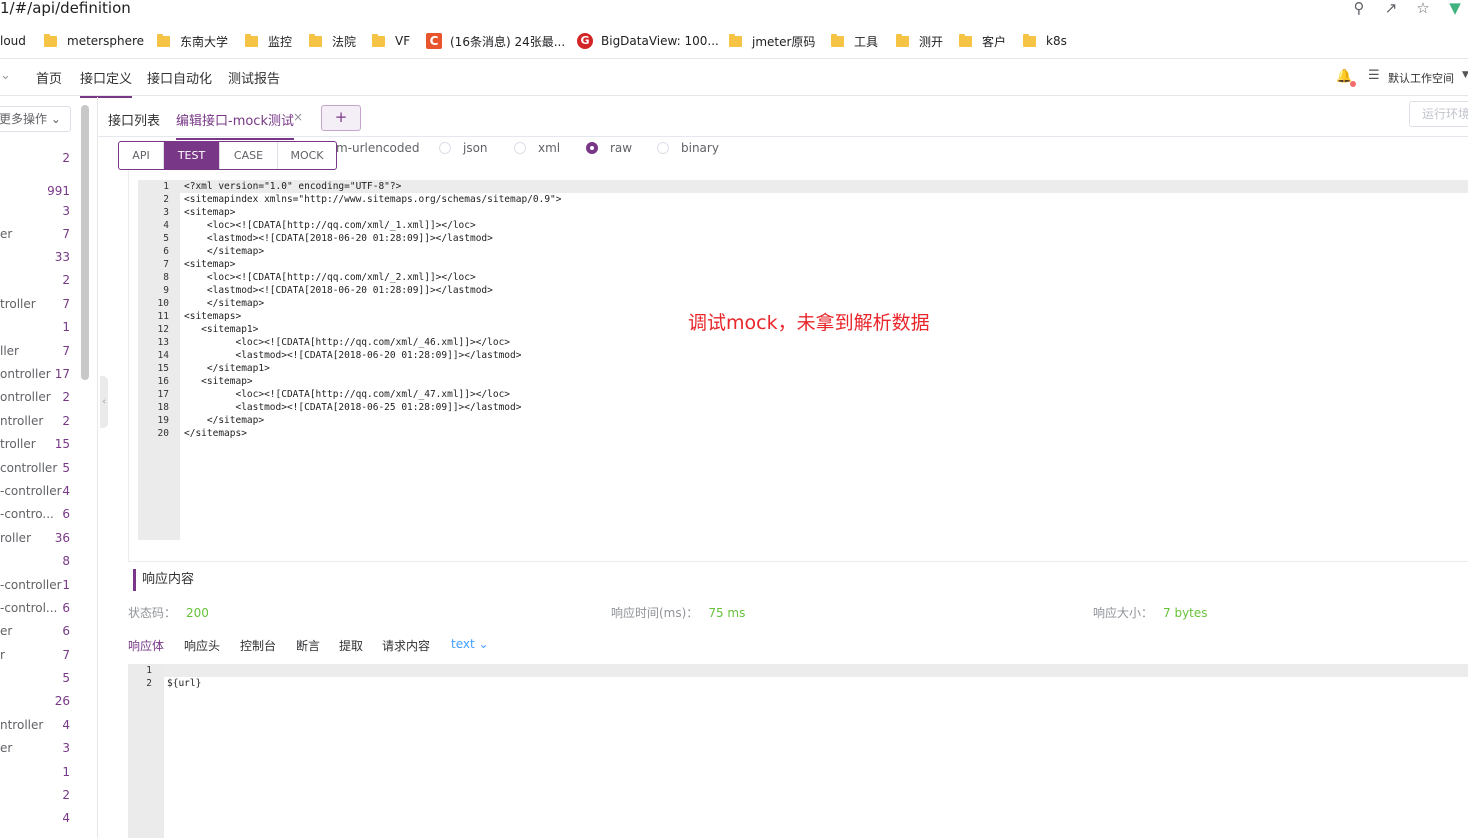 The width and height of the screenshot is (1468, 838). I want to click on tree-node-label: er, so click(6, 631).